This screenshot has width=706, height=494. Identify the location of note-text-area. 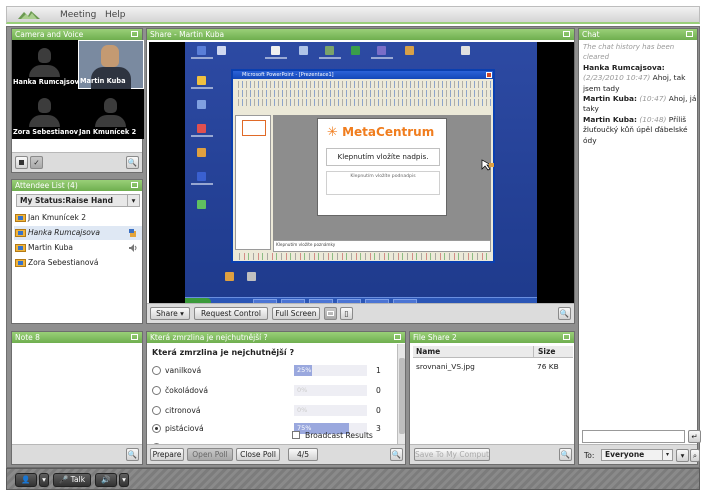
(77, 394).